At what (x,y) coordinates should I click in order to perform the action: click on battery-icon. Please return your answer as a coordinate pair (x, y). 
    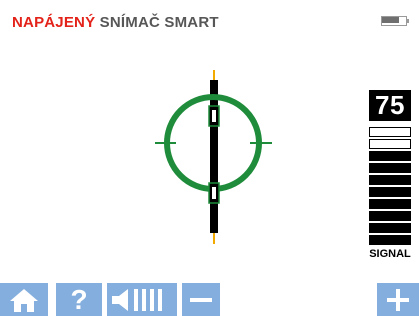
    Looking at the image, I should click on (395, 21).